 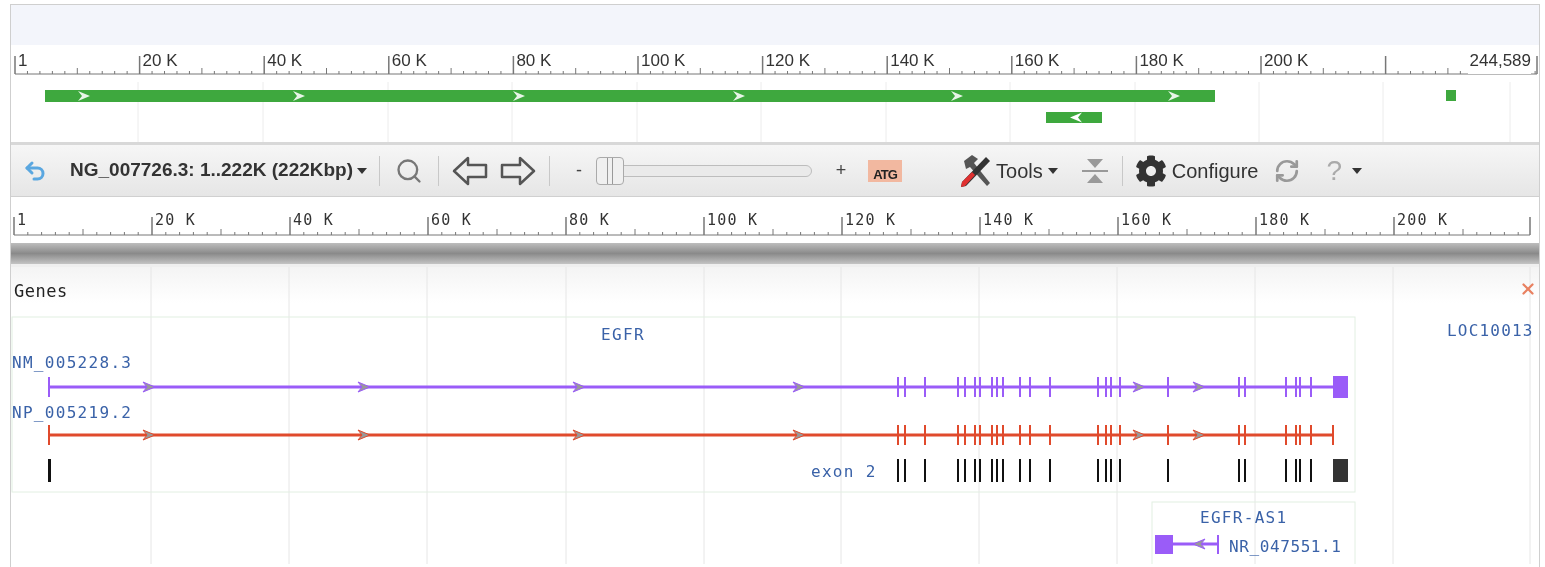 I want to click on gene-label: LOC10013, so click(x=1490, y=331).